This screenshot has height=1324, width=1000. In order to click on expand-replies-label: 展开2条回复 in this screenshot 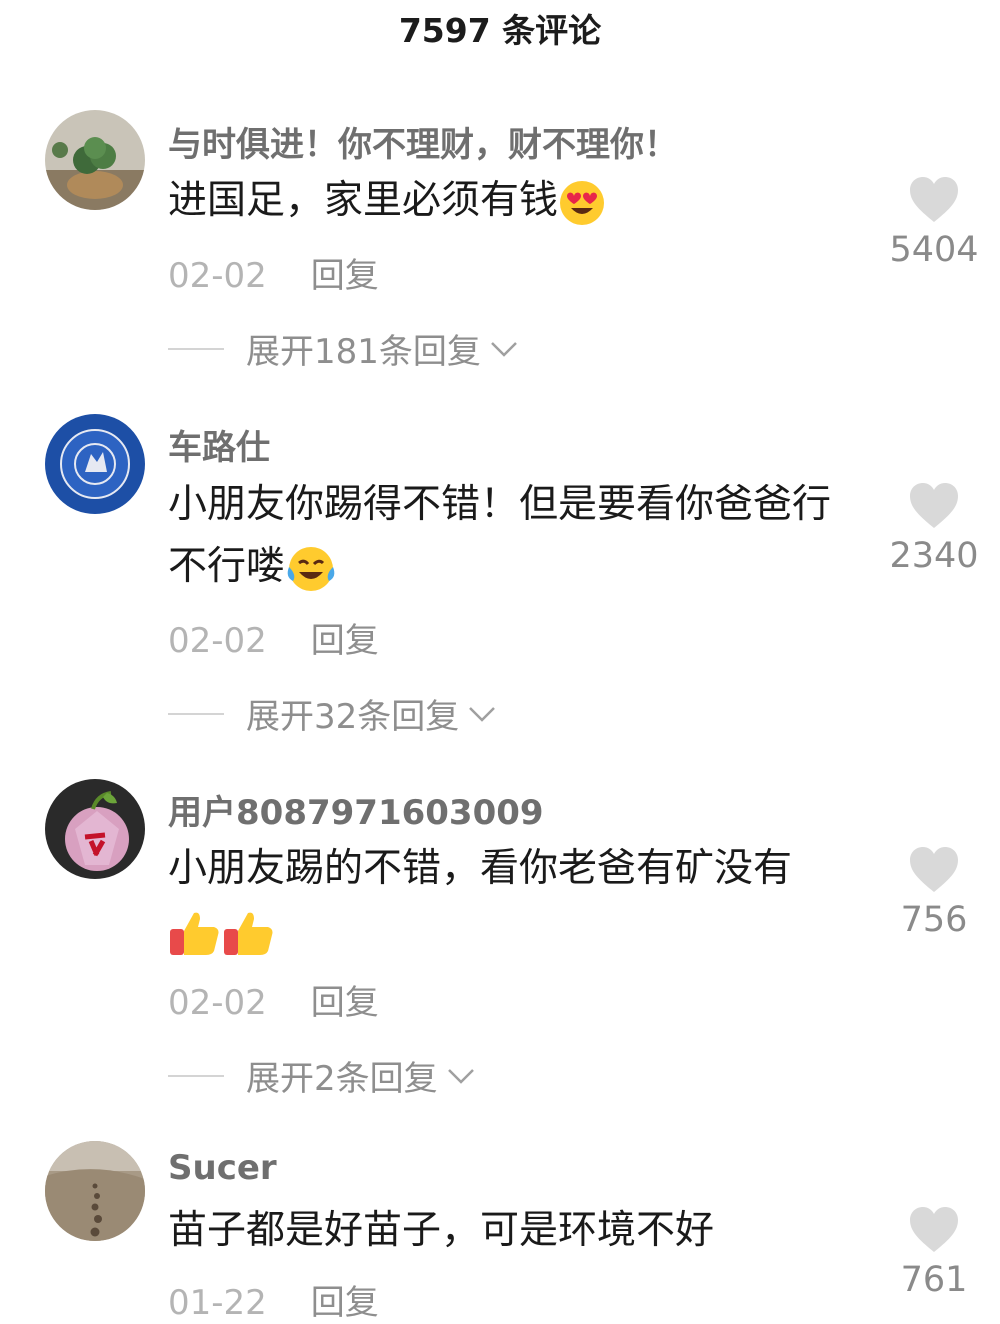, I will do `click(342, 1079)`.